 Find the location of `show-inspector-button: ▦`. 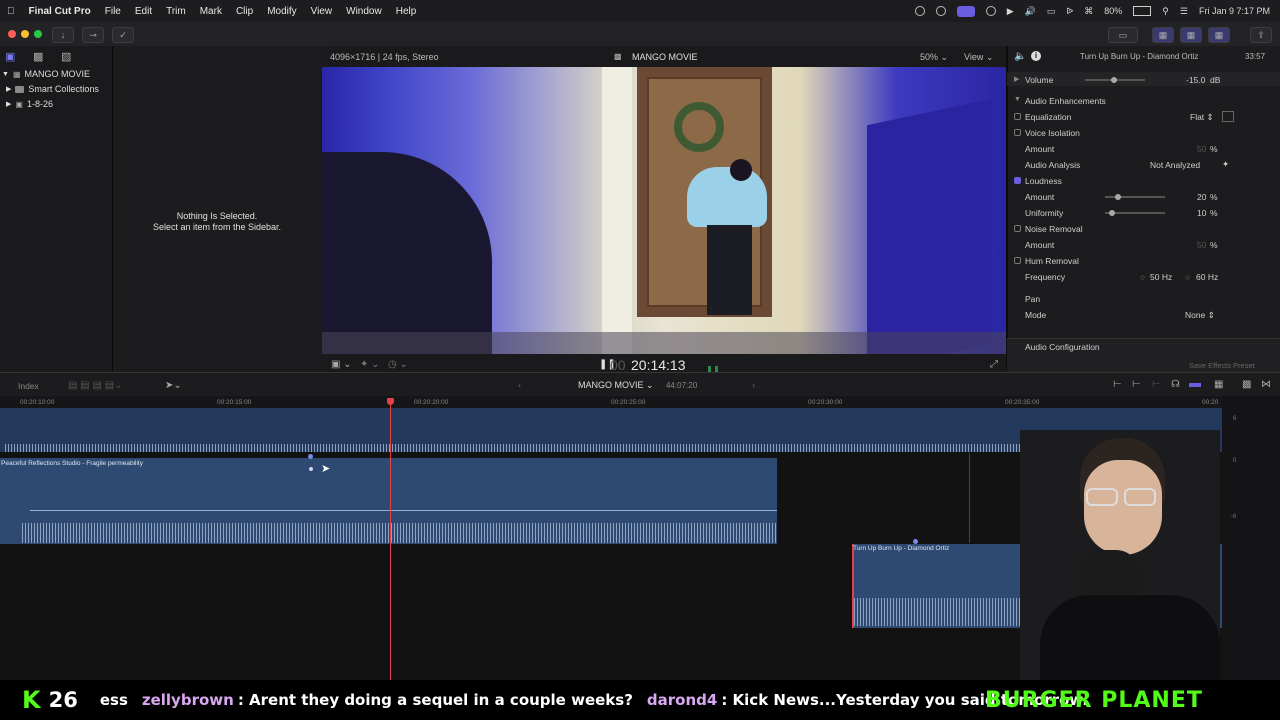

show-inspector-button: ▦ is located at coordinates (1219, 35).